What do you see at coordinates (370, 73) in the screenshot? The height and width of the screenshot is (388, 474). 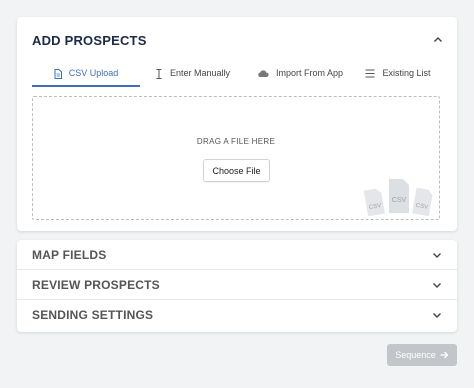 I see `list-icon` at bounding box center [370, 73].